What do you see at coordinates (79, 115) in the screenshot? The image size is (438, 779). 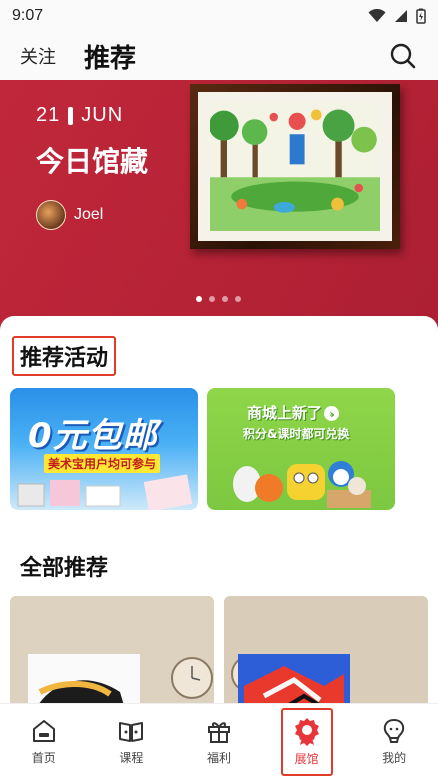 I see `banner-date: 21 JUN` at bounding box center [79, 115].